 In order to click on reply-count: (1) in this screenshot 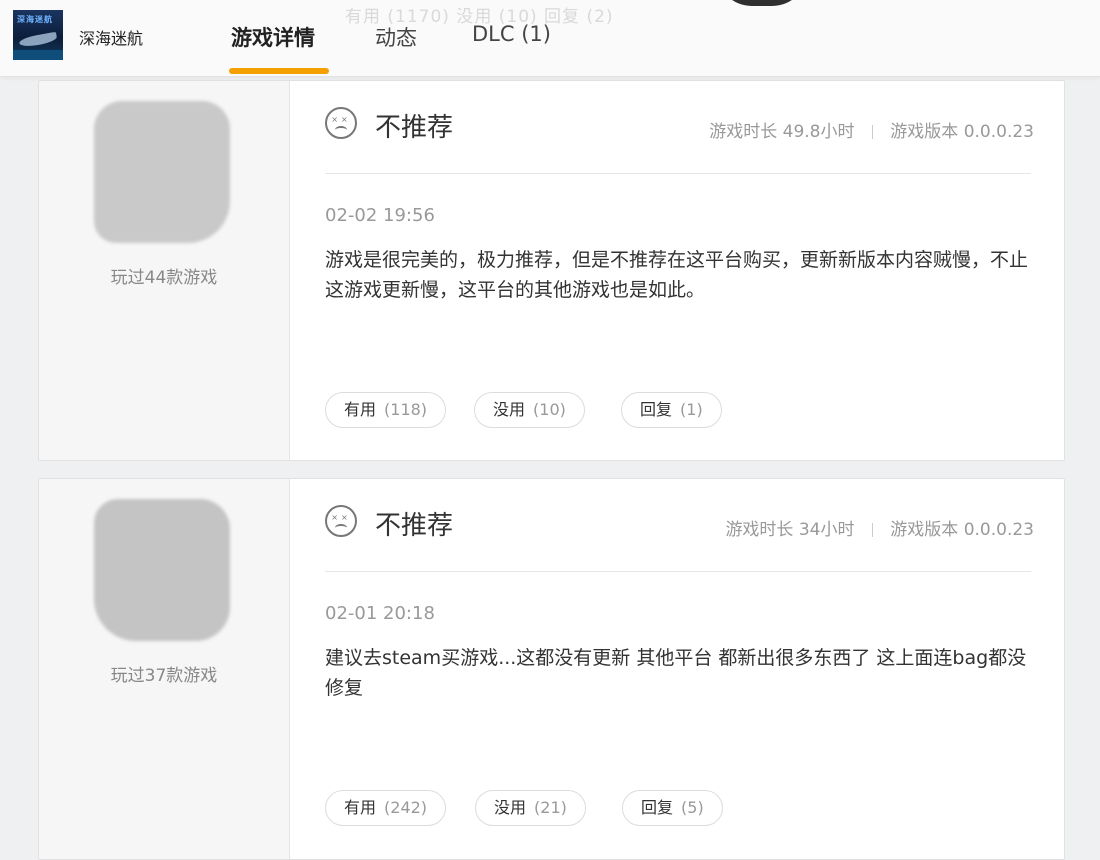, I will do `click(691, 409)`.